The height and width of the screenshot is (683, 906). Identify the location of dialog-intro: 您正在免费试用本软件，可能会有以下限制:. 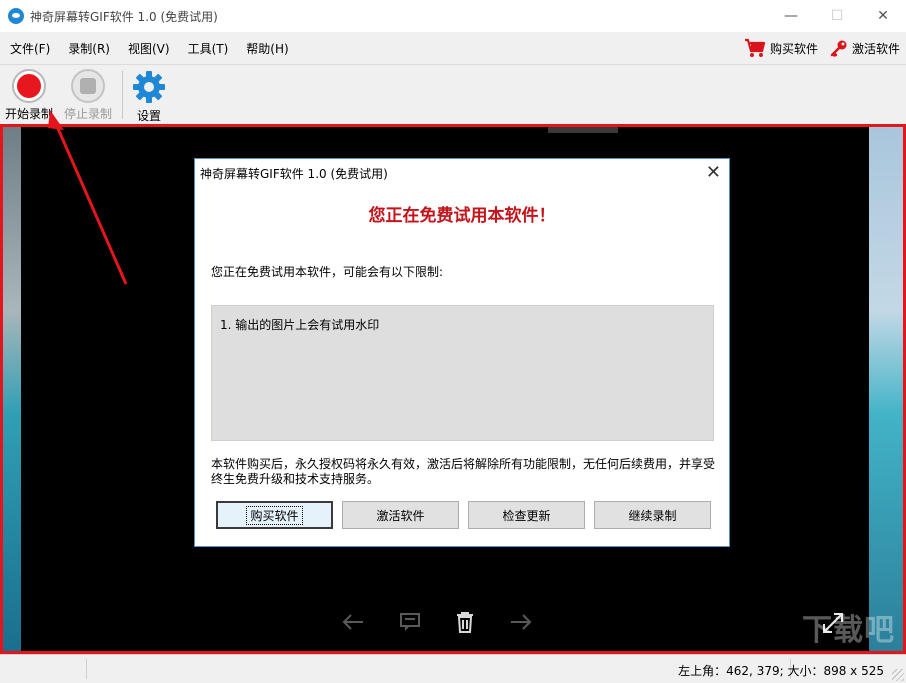
(327, 271).